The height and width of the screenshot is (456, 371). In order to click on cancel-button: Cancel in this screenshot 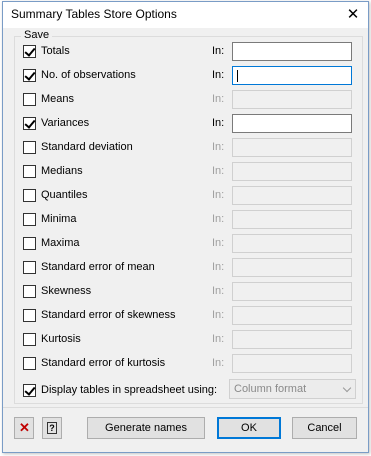, I will do `click(324, 428)`.